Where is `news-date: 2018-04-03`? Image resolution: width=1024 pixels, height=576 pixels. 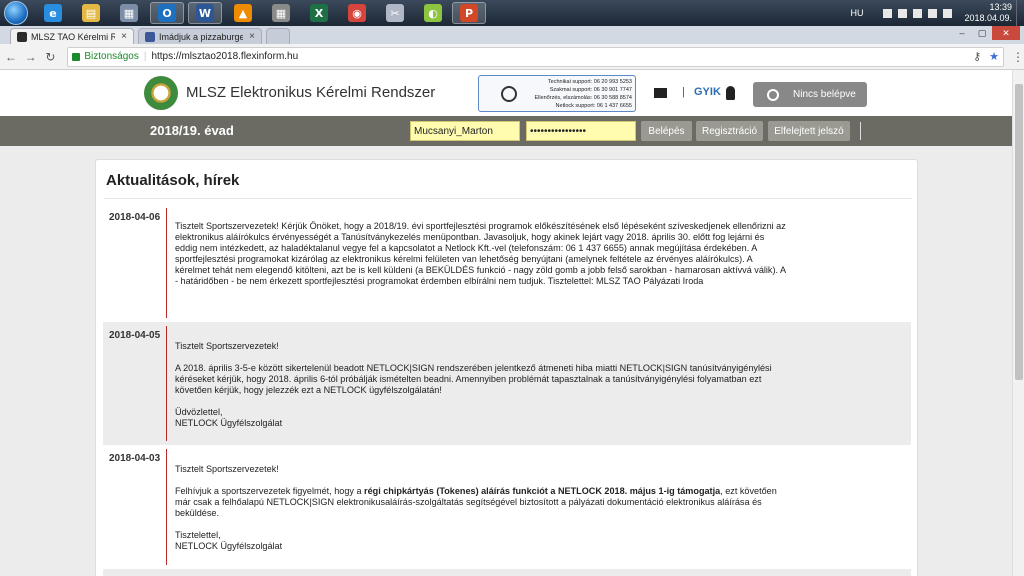 news-date: 2018-04-03 is located at coordinates (135, 458).